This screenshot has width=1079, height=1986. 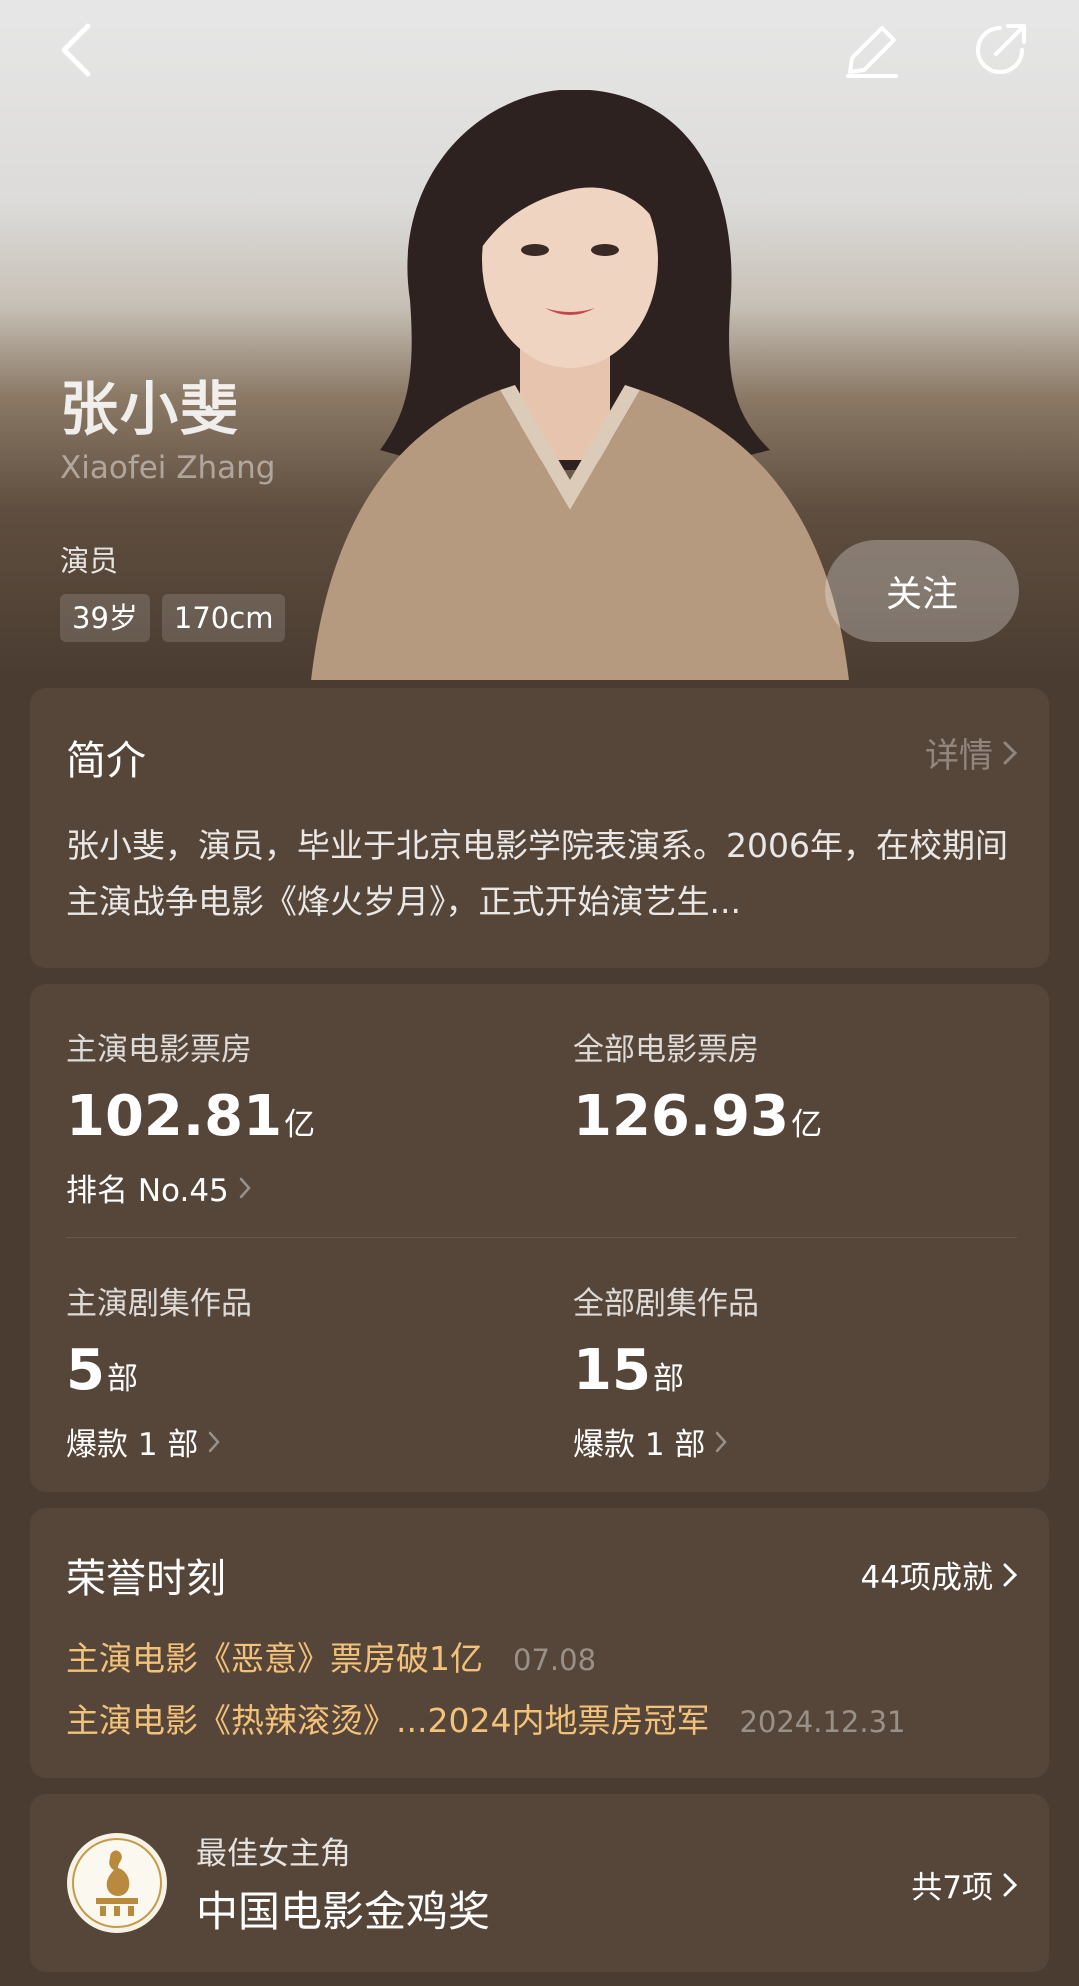 I want to click on honor-date: 07.08, so click(x=555, y=1660).